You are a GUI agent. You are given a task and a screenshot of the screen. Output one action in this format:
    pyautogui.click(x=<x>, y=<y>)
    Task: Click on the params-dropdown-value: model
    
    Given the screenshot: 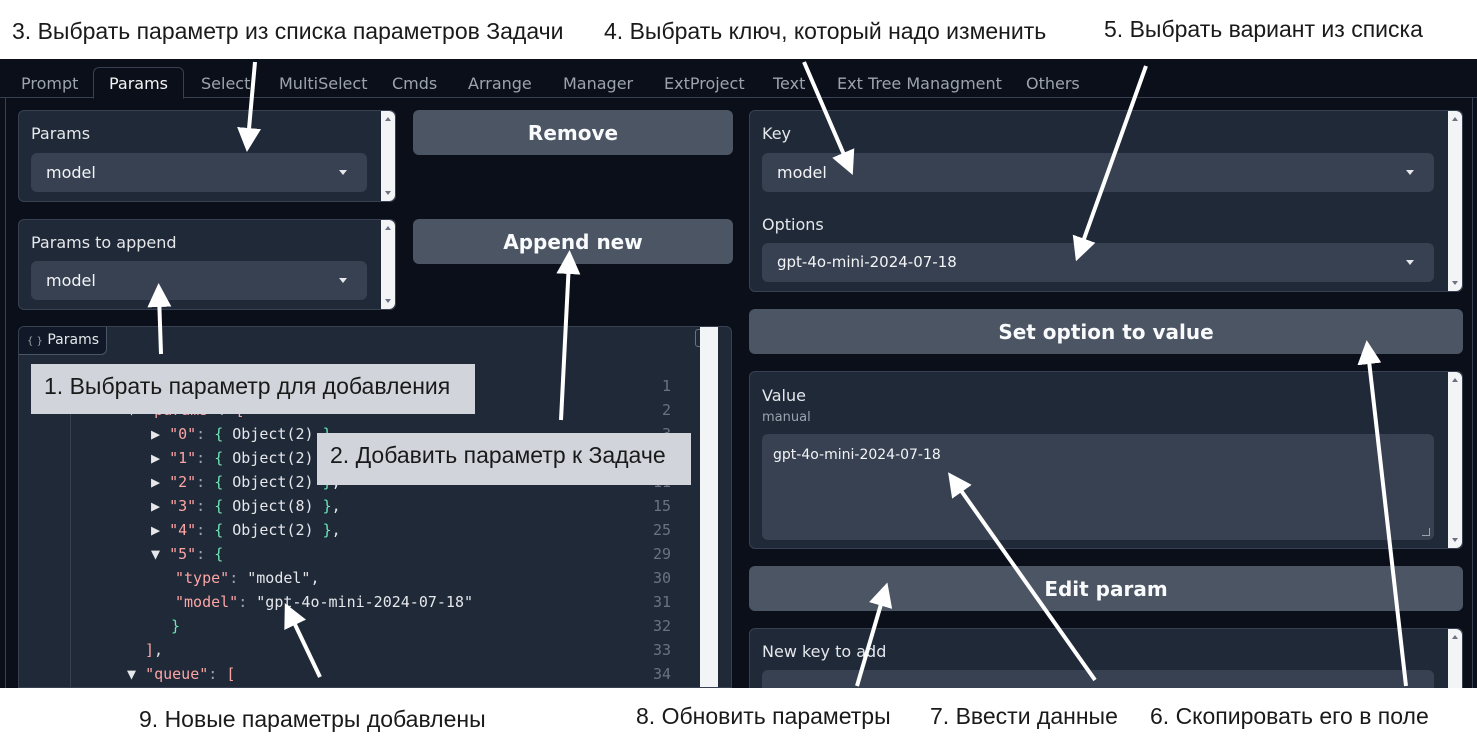 What is the action you would take?
    pyautogui.click(x=71, y=172)
    